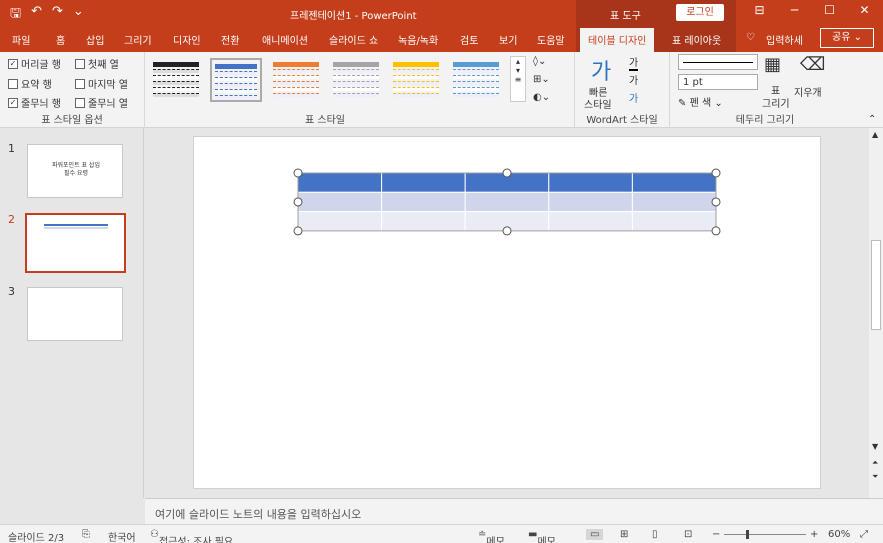 The image size is (883, 543). I want to click on tab-view: 보기, so click(508, 39).